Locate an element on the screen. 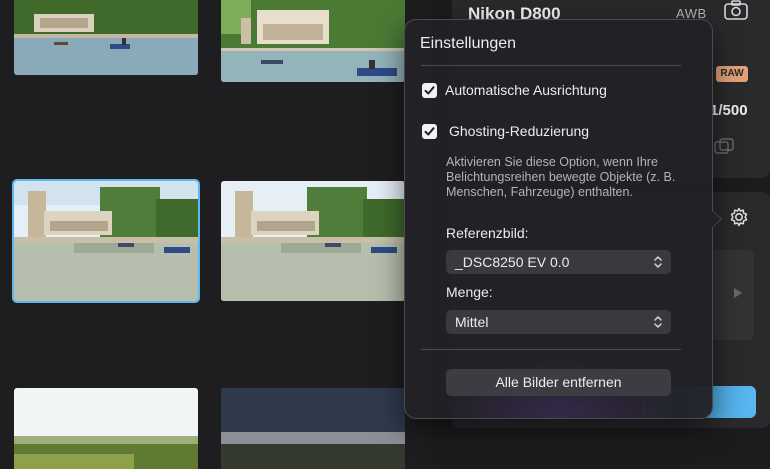 Image resolution: width=770 pixels, height=469 pixels. ghosting-option: Ghosting-Reduzierung is located at coordinates (505, 131).